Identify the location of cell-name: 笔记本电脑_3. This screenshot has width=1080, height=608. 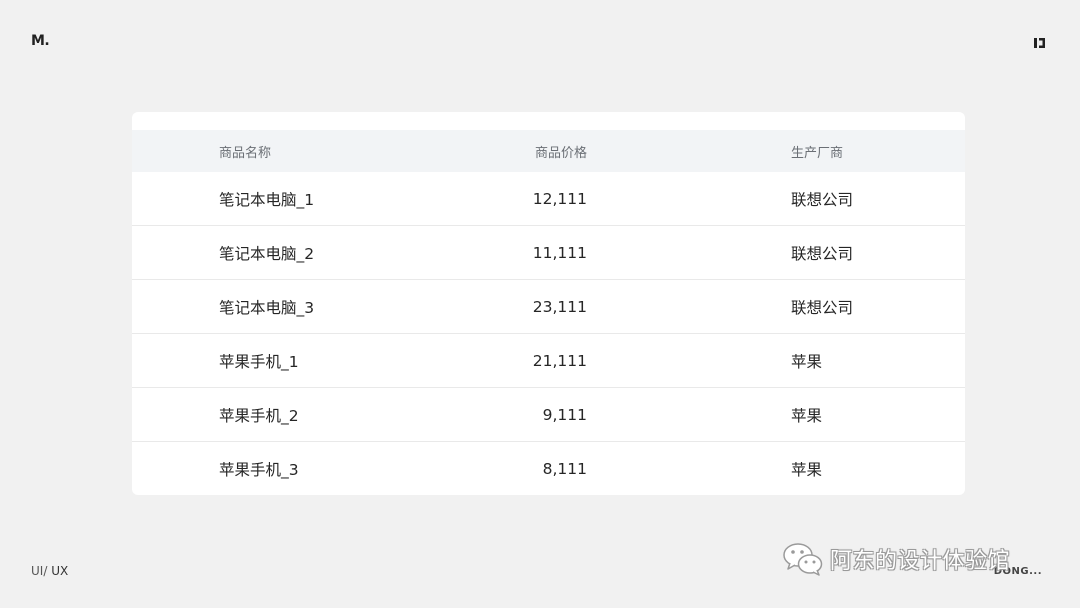
(267, 307).